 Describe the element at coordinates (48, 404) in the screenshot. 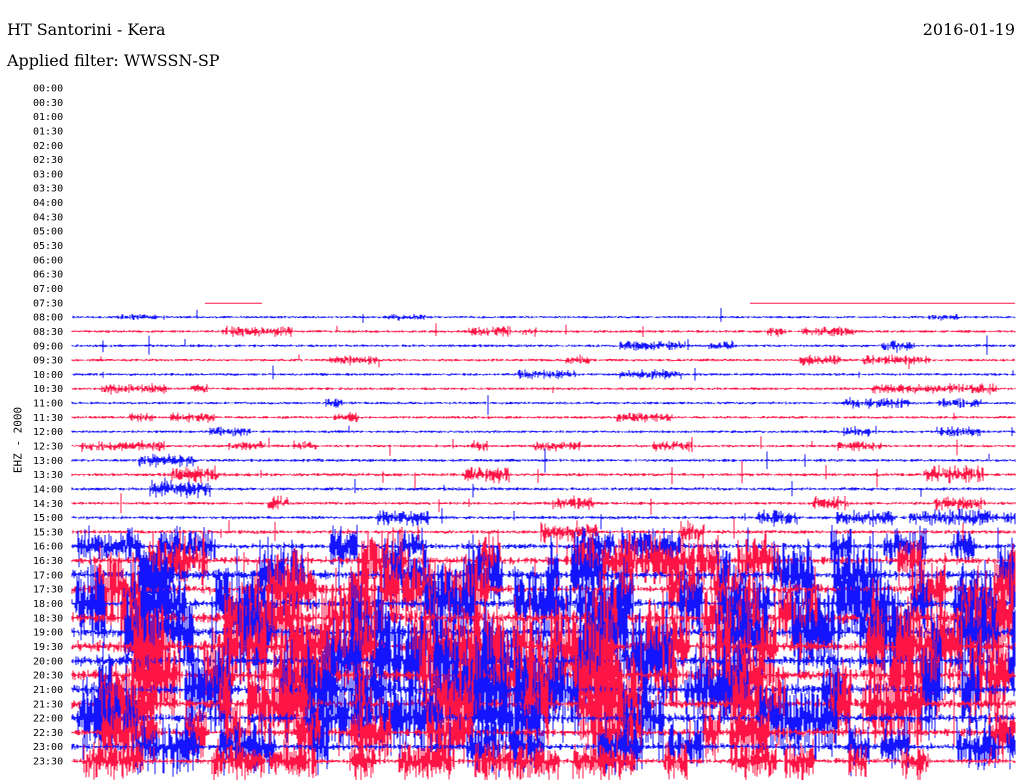

I see `time-label: 11:00` at that location.